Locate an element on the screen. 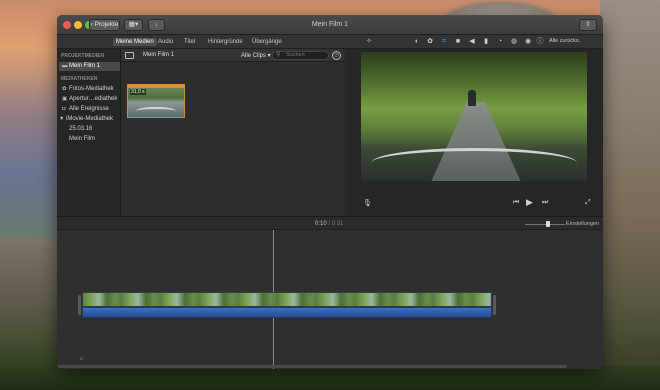 The image size is (660, 390). sidebar-item-imovie-library: ▼ iMovie-Mediathek is located at coordinates (88, 119).